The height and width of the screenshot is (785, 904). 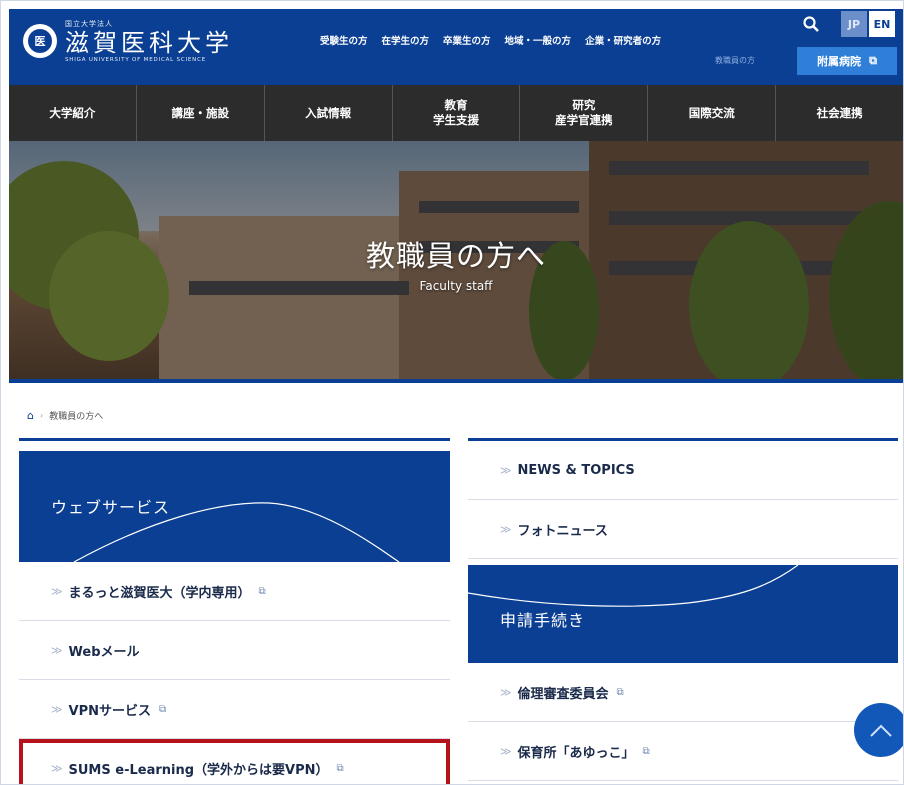 I want to click on breadcrumb: ⌂ › 教職員の方へ, so click(x=65, y=415).